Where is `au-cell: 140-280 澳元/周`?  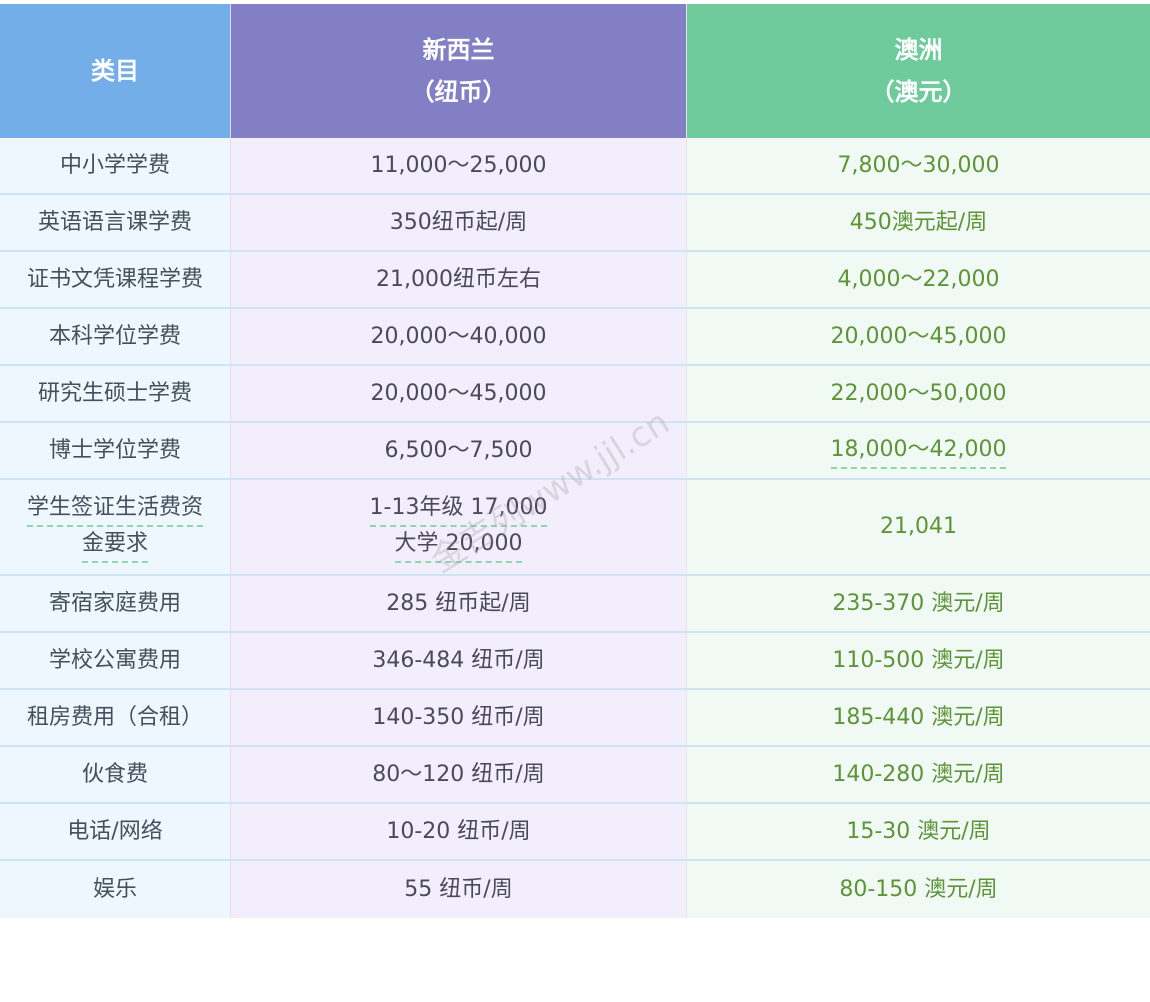
au-cell: 140-280 澳元/周 is located at coordinates (918, 775).